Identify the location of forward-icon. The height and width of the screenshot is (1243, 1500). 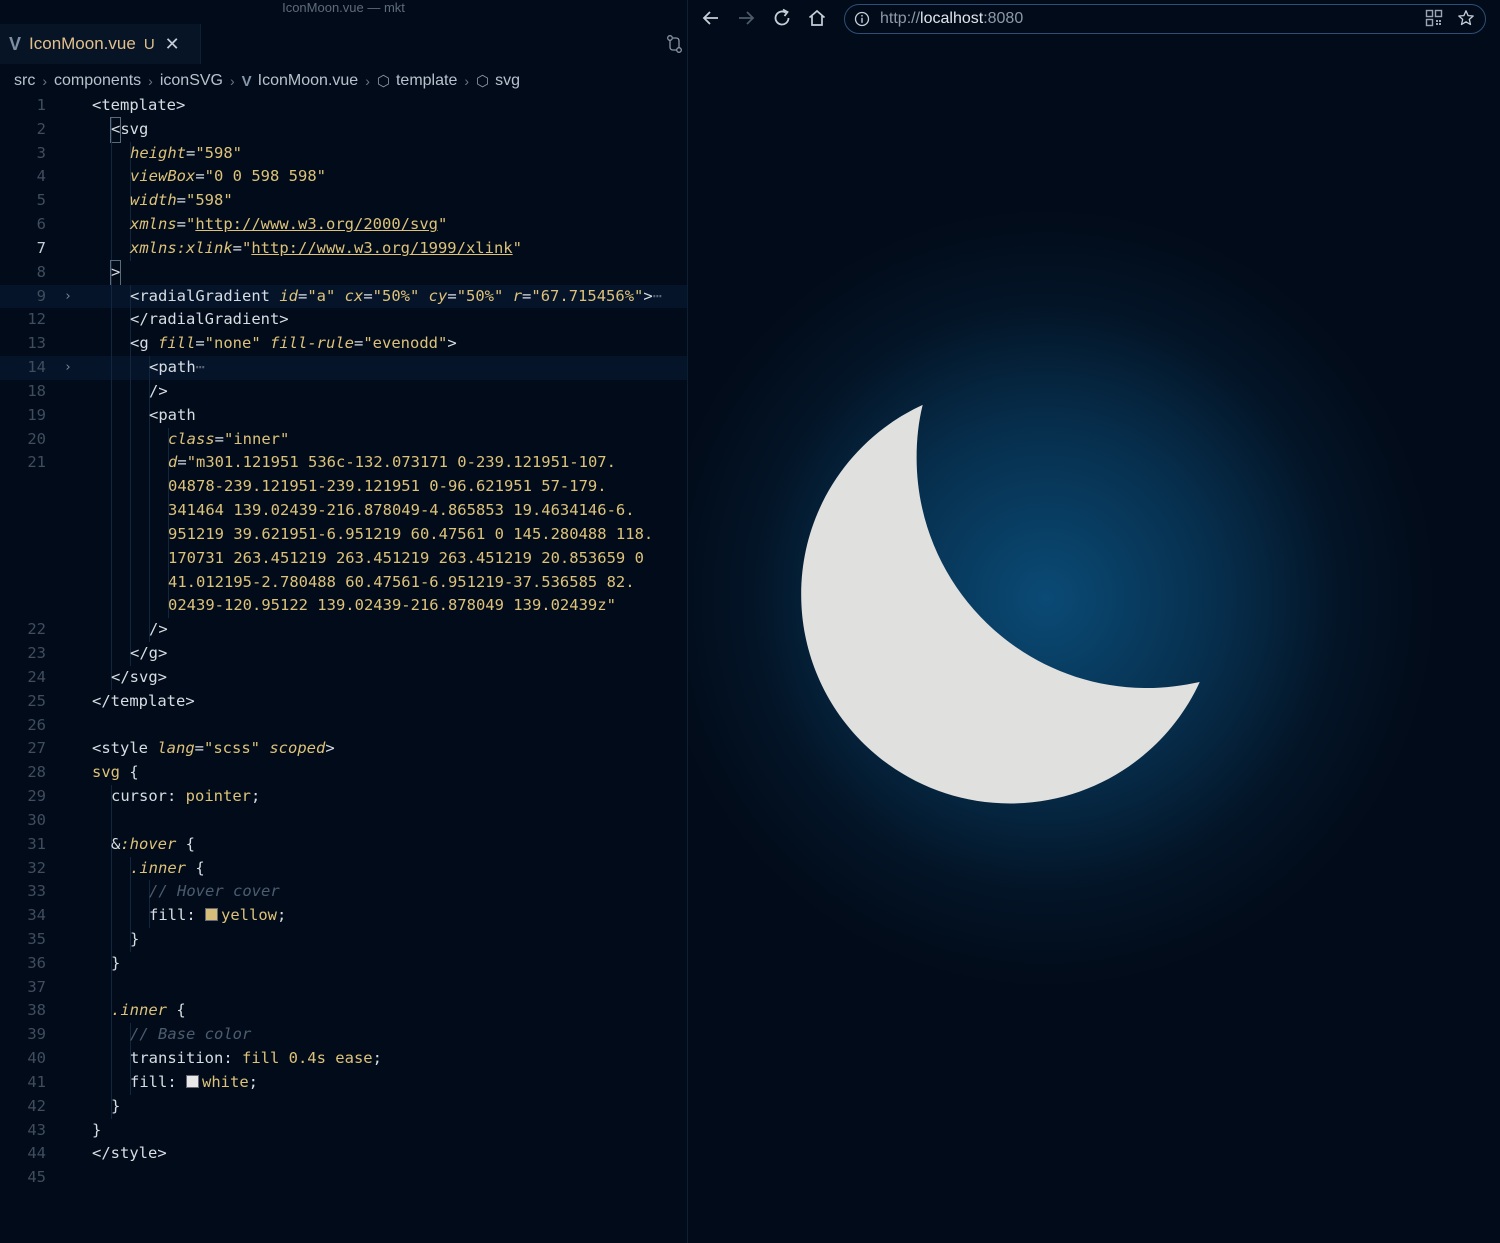
(746, 18).